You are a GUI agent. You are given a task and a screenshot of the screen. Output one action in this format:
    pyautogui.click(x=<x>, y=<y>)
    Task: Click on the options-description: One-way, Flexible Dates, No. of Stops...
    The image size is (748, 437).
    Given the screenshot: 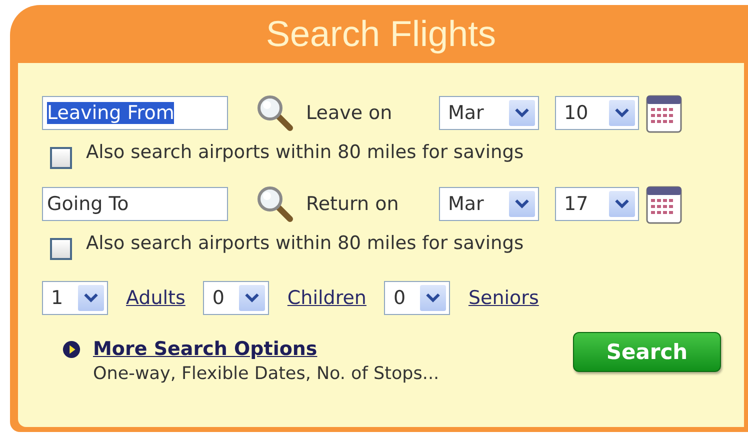 What is the action you would take?
    pyautogui.click(x=266, y=374)
    